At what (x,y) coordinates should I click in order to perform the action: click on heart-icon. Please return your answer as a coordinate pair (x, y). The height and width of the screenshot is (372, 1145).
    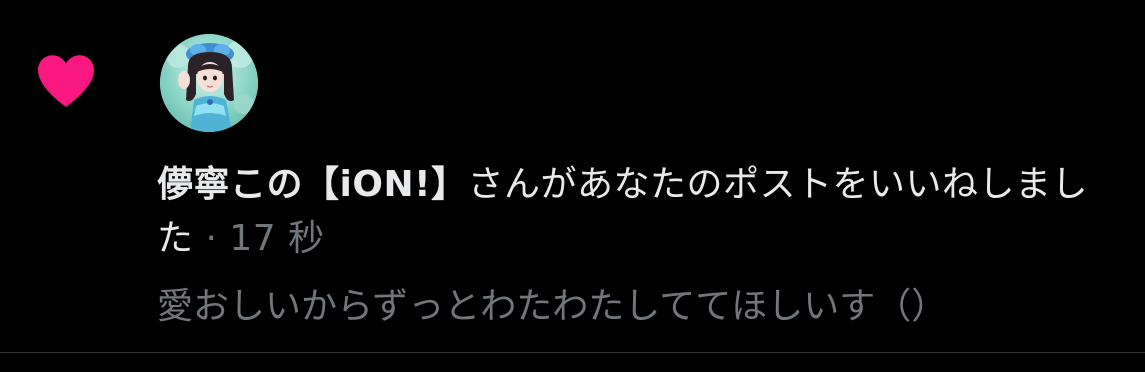
    Looking at the image, I should click on (66, 81).